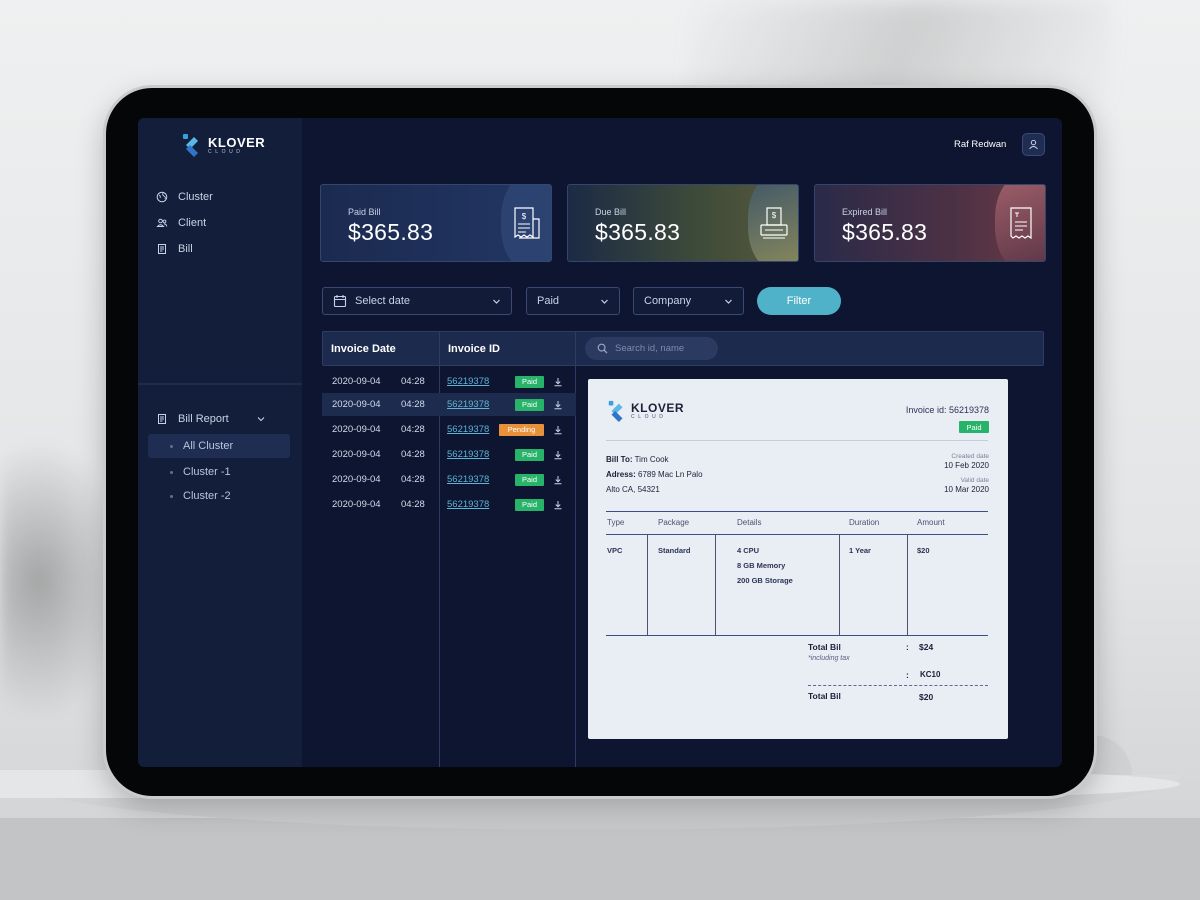 The width and height of the screenshot is (1200, 900). What do you see at coordinates (615, 550) in the screenshot?
I see `item-type: VPC` at bounding box center [615, 550].